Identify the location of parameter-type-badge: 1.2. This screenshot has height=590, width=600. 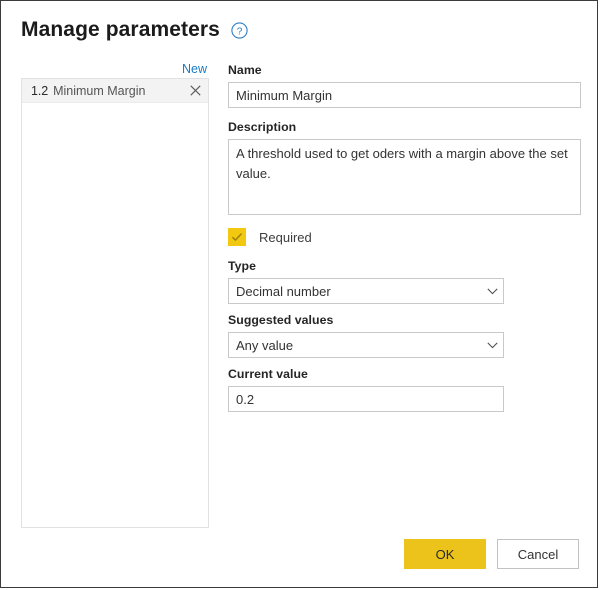
(40, 90).